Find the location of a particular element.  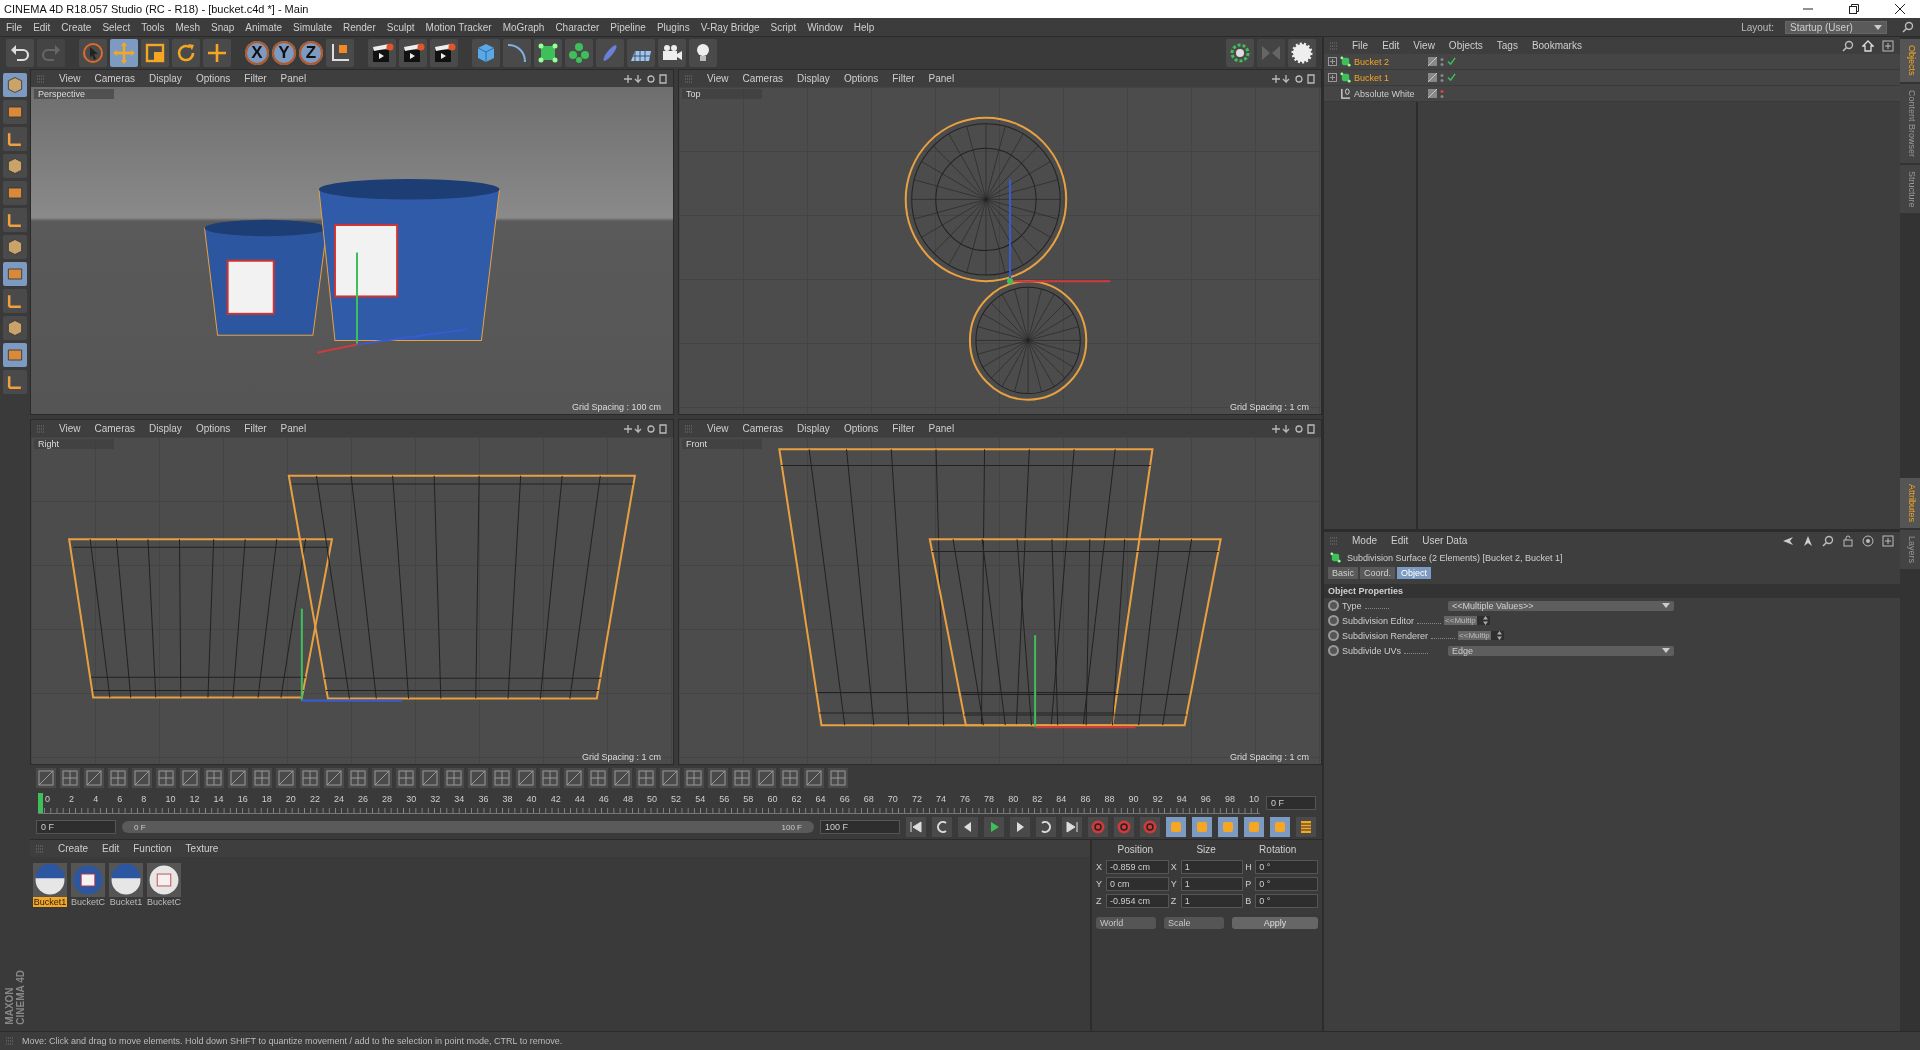

play-icon is located at coordinates (994, 827).